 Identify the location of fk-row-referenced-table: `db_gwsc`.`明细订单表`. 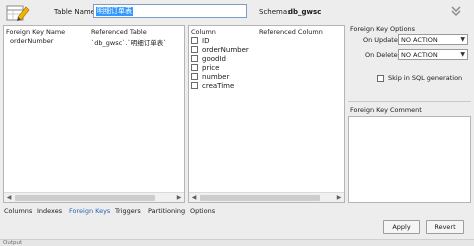
(128, 42).